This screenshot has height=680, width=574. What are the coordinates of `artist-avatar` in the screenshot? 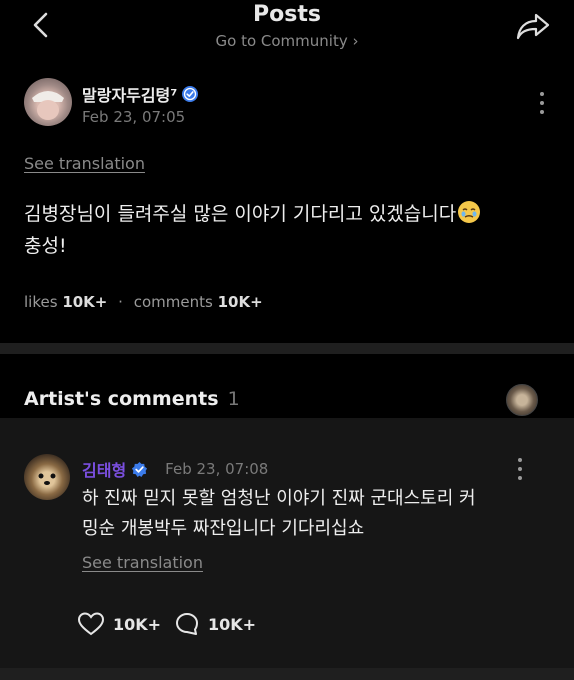 It's located at (47, 477).